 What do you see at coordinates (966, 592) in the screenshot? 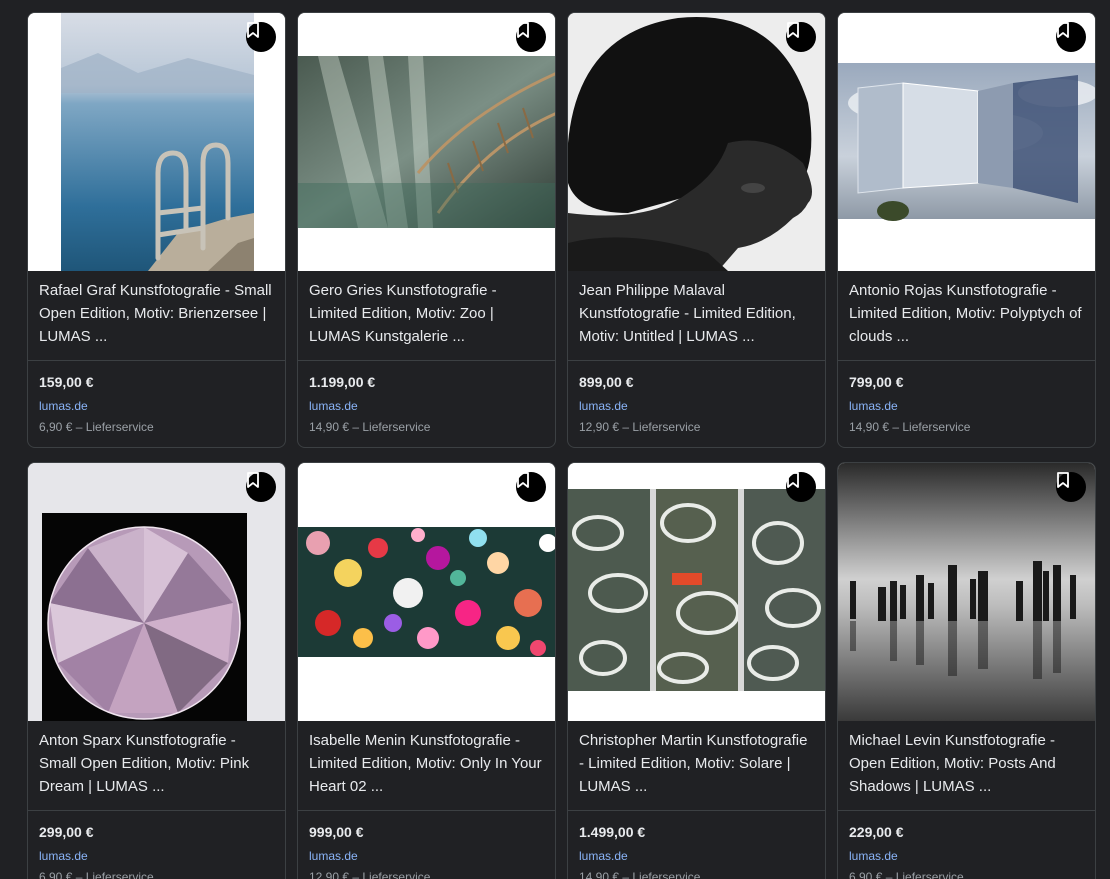
I see `product-image-posts` at bounding box center [966, 592].